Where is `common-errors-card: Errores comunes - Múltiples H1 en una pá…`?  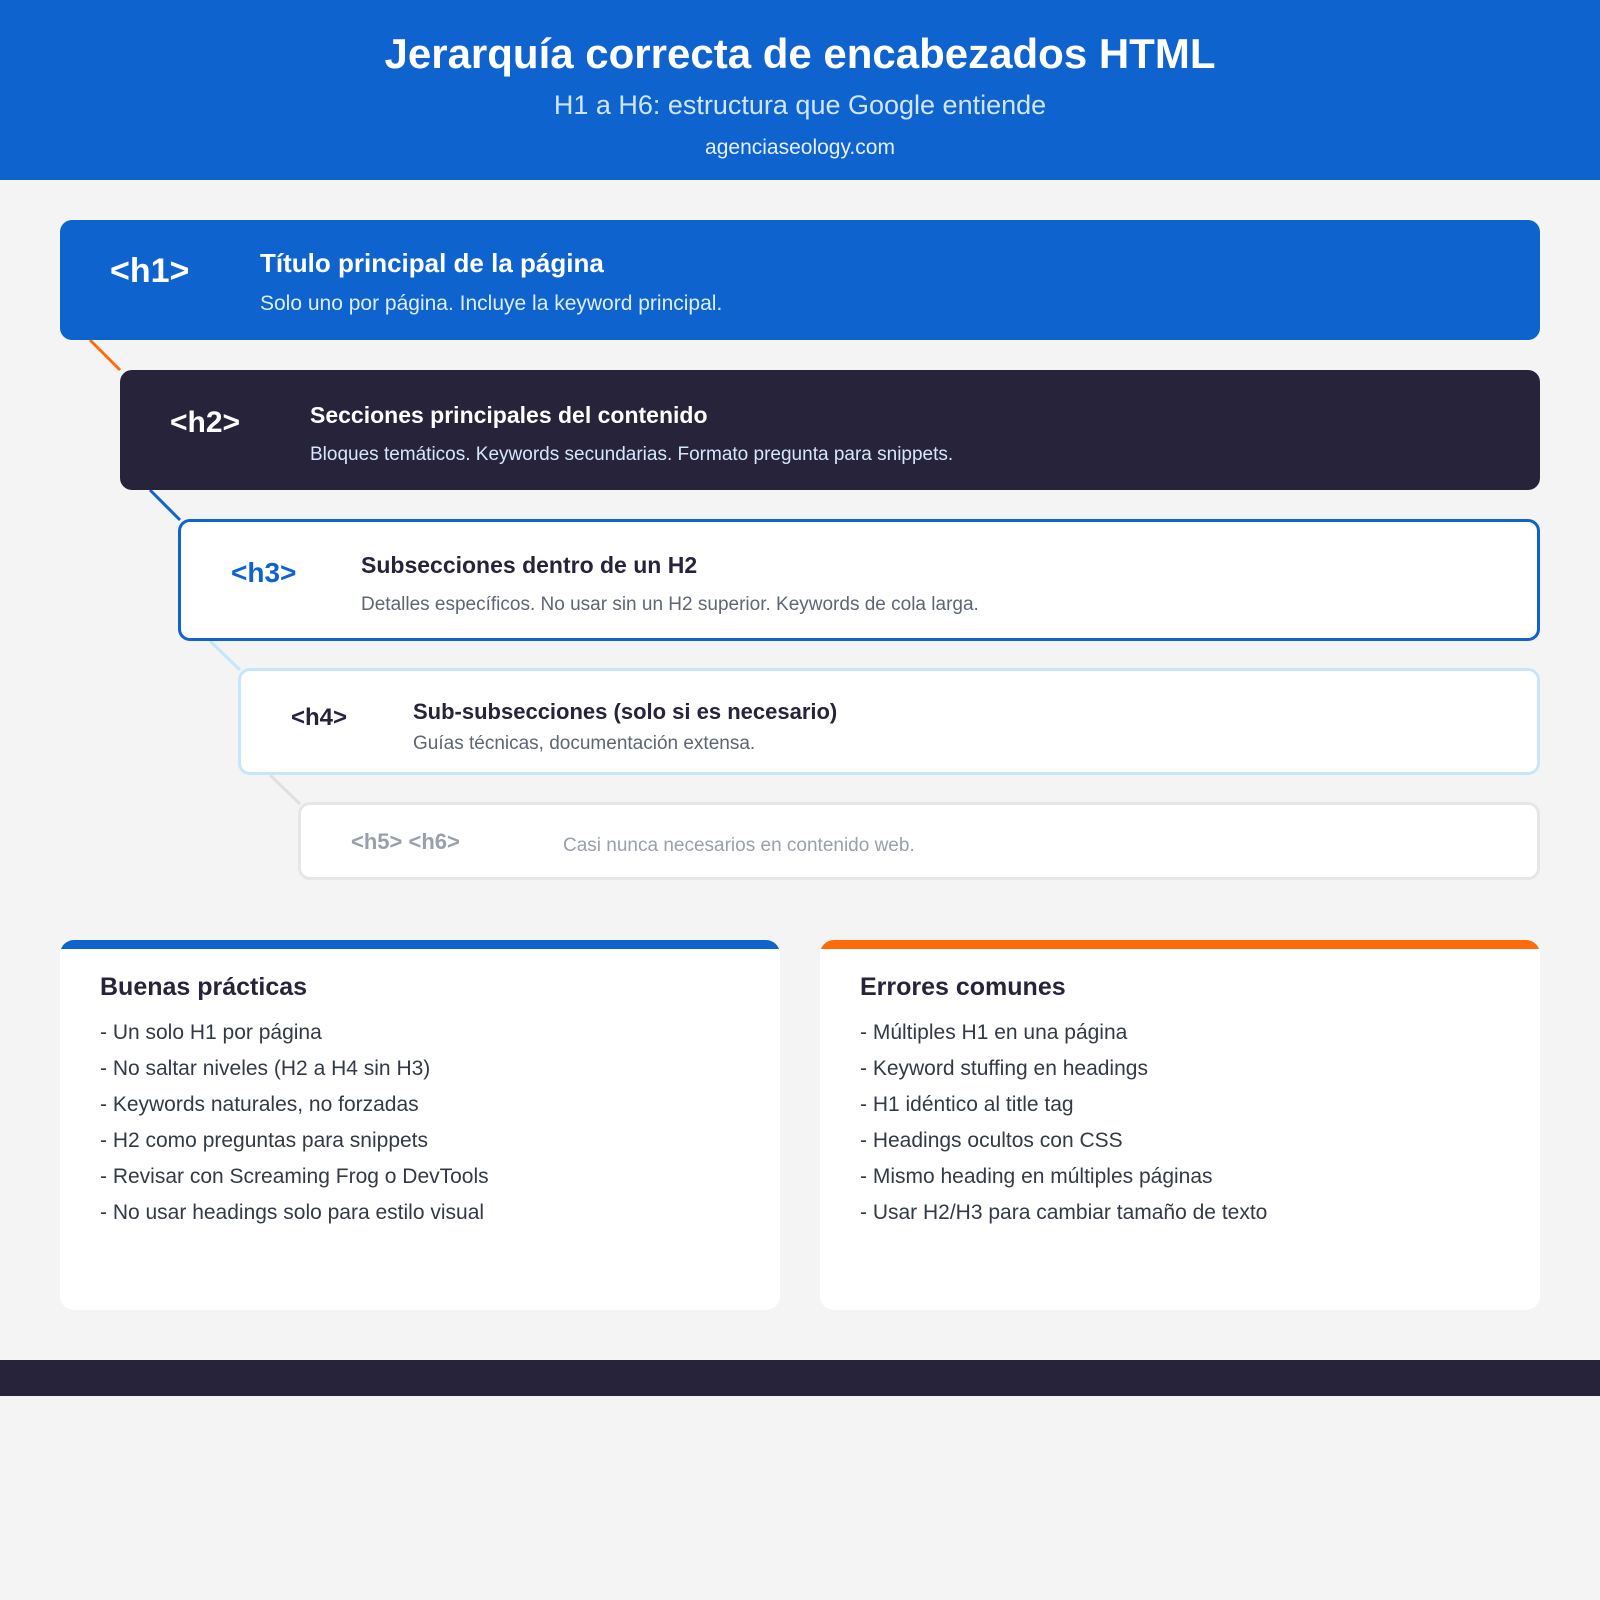
common-errors-card: Errores comunes - Múltiples H1 en una pá… is located at coordinates (1180, 1125).